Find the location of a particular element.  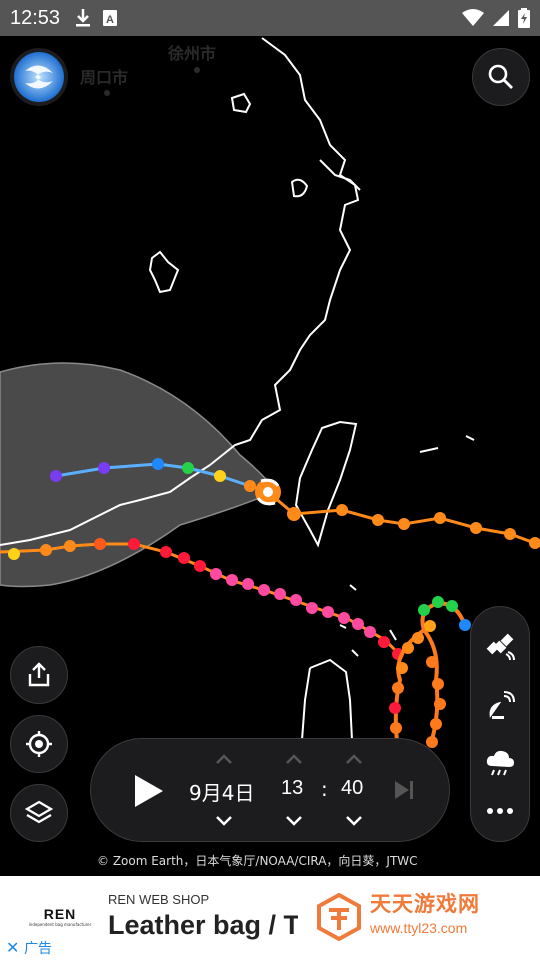

search-button is located at coordinates (501, 77).